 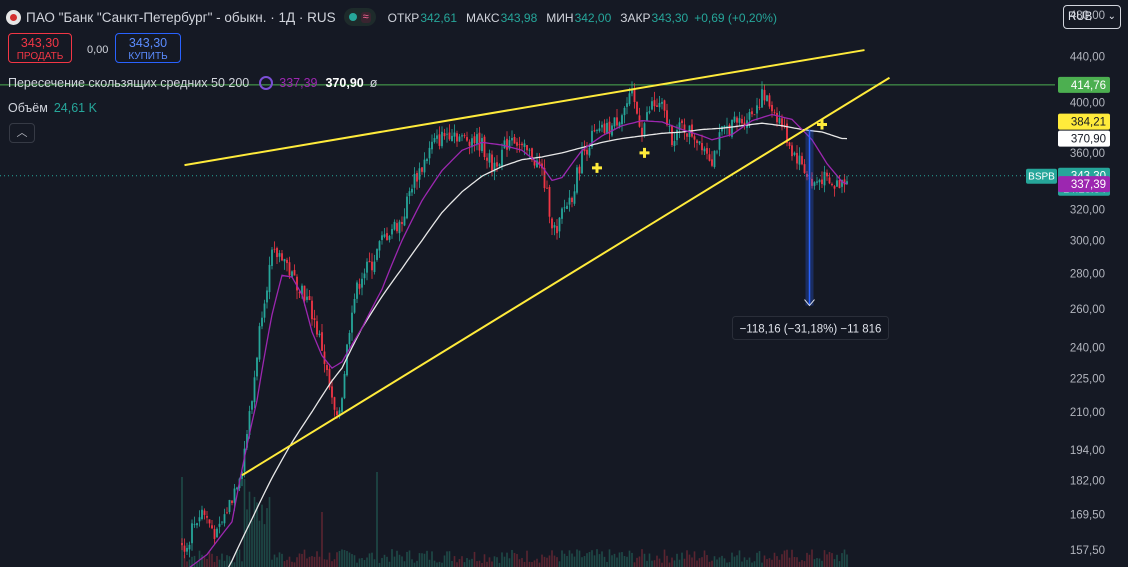 I want to click on y-tick-label: 210,00, so click(x=1087, y=413).